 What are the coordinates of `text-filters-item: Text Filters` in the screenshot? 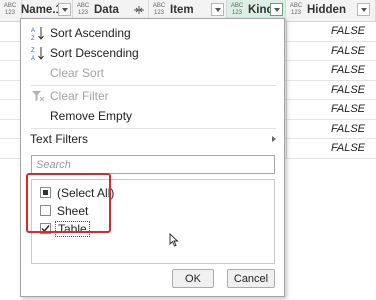 It's located at (152, 139).